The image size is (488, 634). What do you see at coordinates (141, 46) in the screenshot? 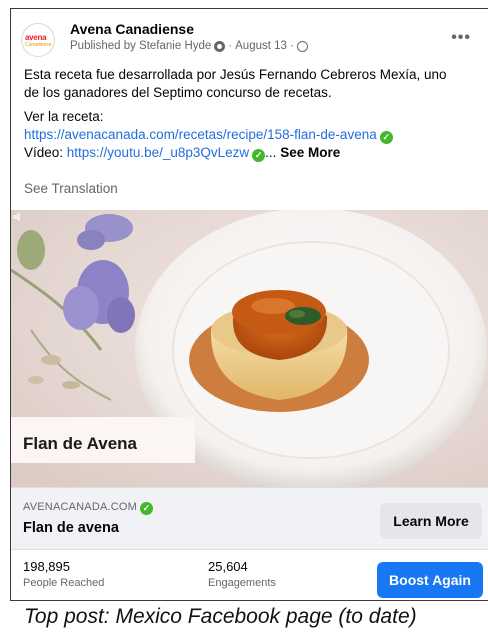
I see `published-by: Published by Stefanie Hyde` at bounding box center [141, 46].